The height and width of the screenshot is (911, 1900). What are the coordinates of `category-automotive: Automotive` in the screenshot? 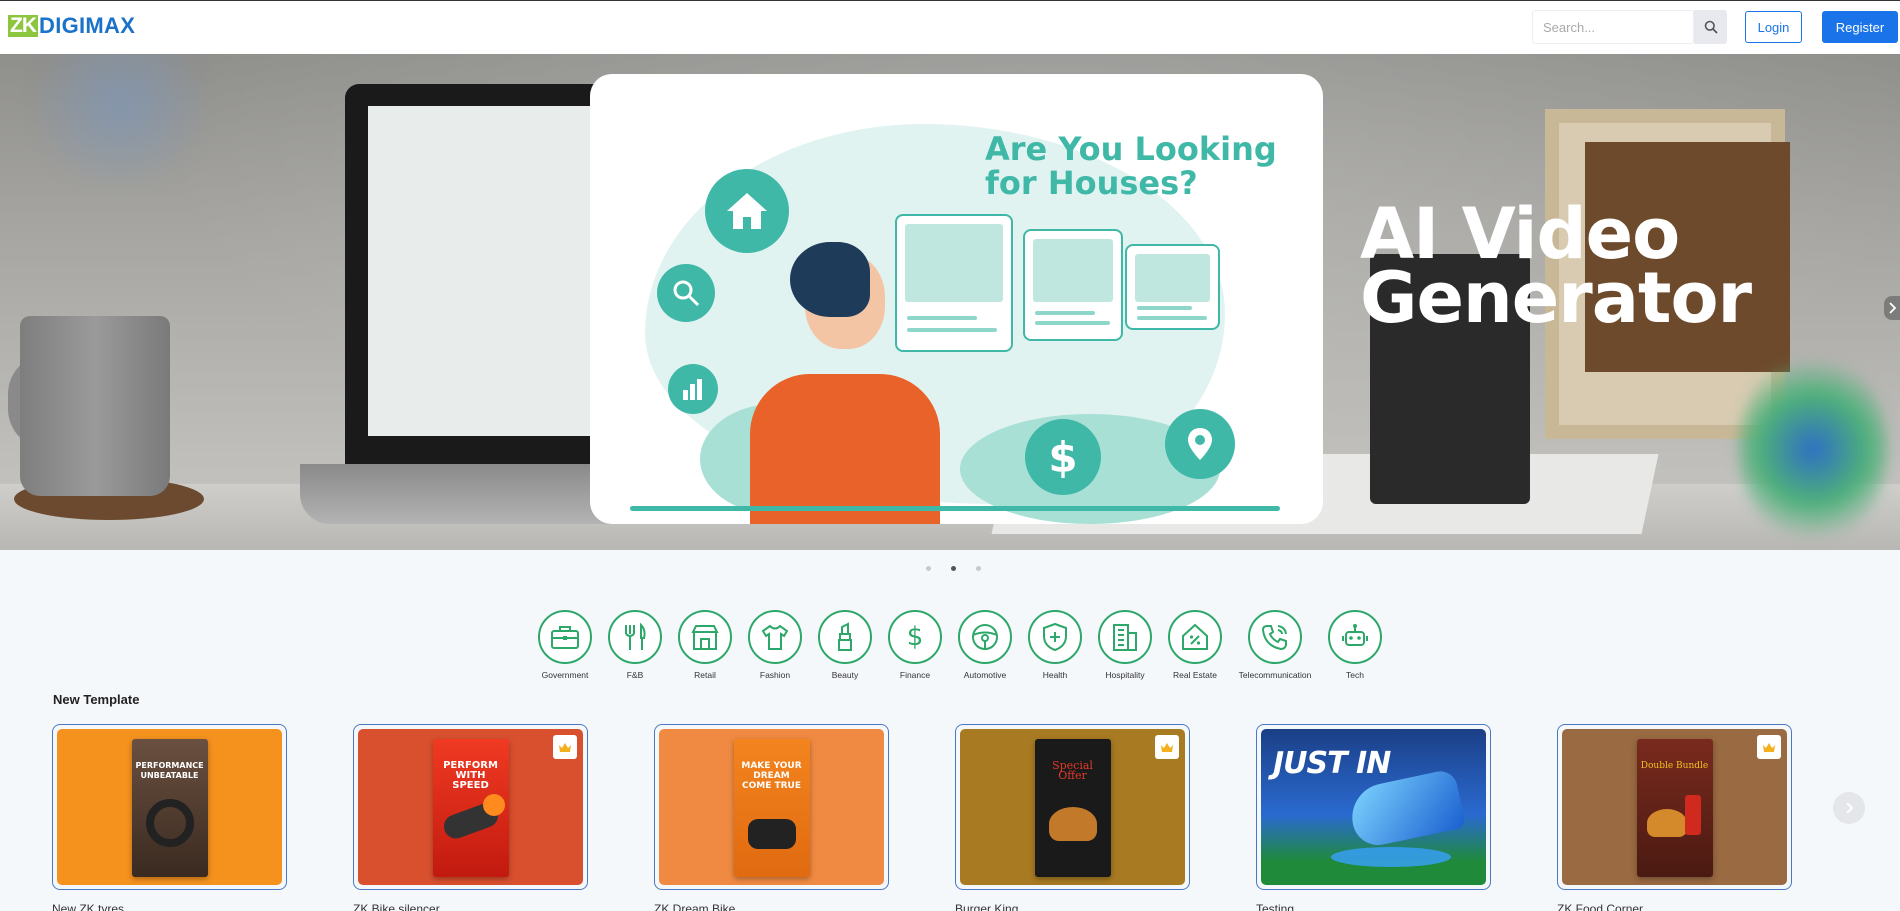 It's located at (985, 645).